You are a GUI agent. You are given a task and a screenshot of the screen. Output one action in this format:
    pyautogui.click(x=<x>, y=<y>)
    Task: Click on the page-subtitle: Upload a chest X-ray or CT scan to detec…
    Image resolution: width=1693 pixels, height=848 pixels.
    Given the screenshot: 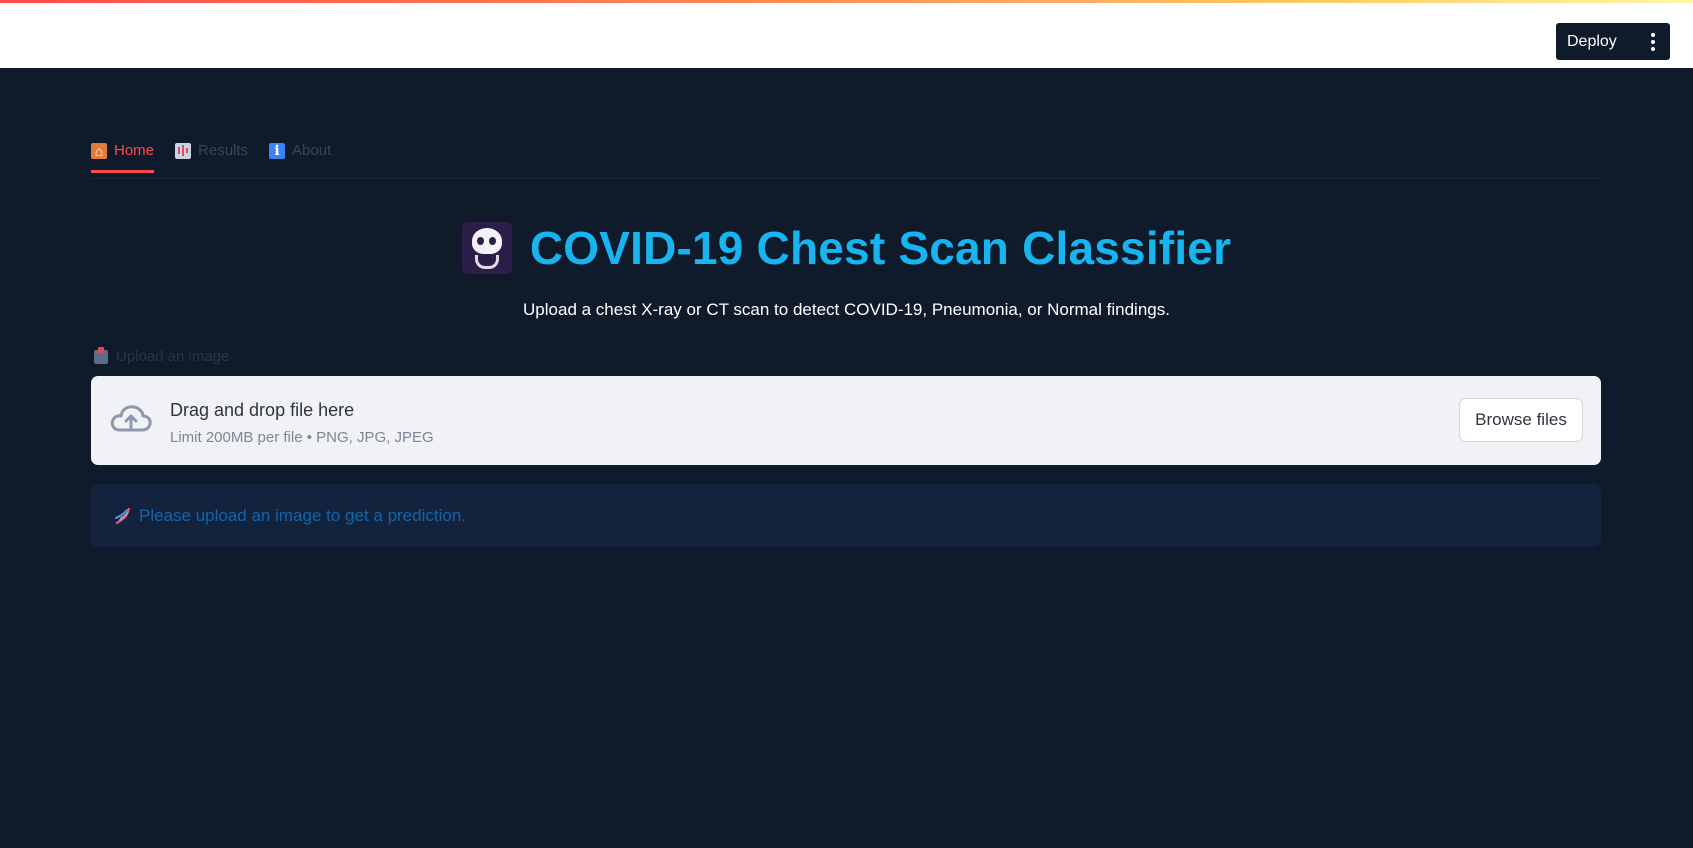 What is the action you would take?
    pyautogui.click(x=846, y=309)
    